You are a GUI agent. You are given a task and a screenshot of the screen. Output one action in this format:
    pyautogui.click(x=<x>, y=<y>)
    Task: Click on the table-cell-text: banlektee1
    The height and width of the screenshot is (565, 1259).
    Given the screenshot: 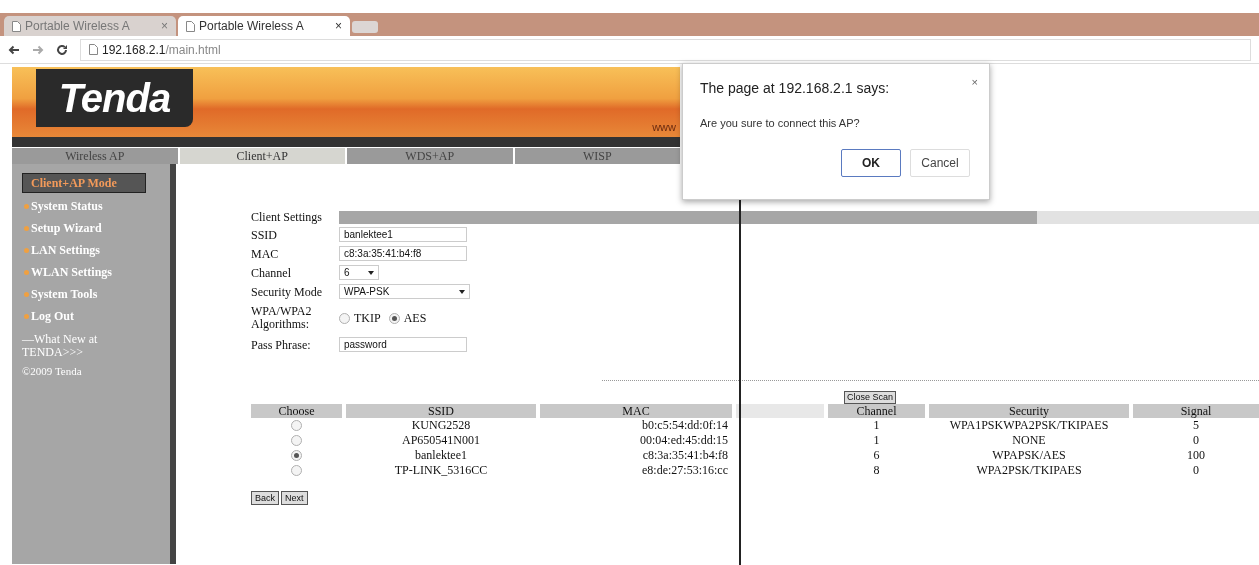 What is the action you would take?
    pyautogui.click(x=441, y=455)
    